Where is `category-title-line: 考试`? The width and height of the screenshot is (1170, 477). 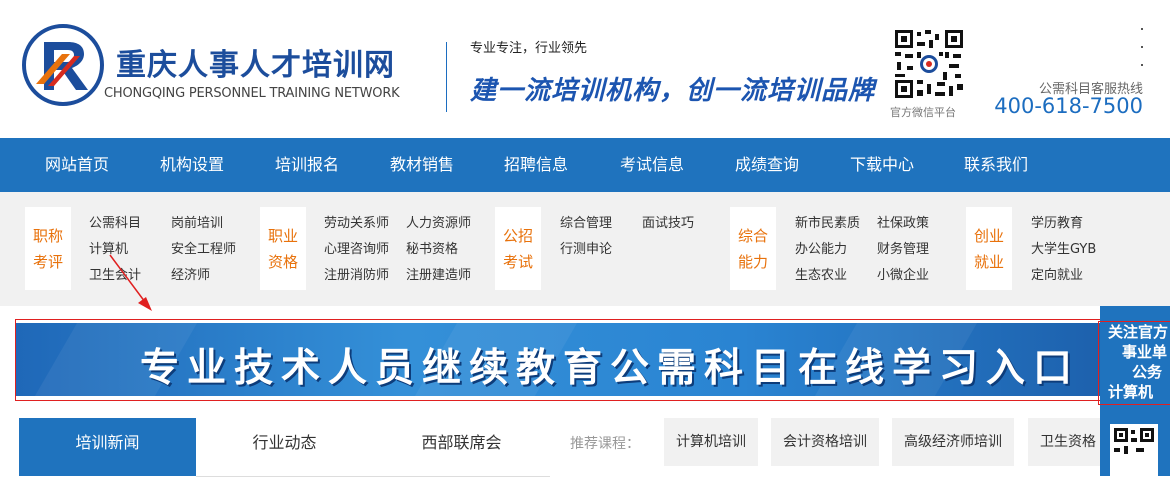 category-title-line: 考试 is located at coordinates (517, 261).